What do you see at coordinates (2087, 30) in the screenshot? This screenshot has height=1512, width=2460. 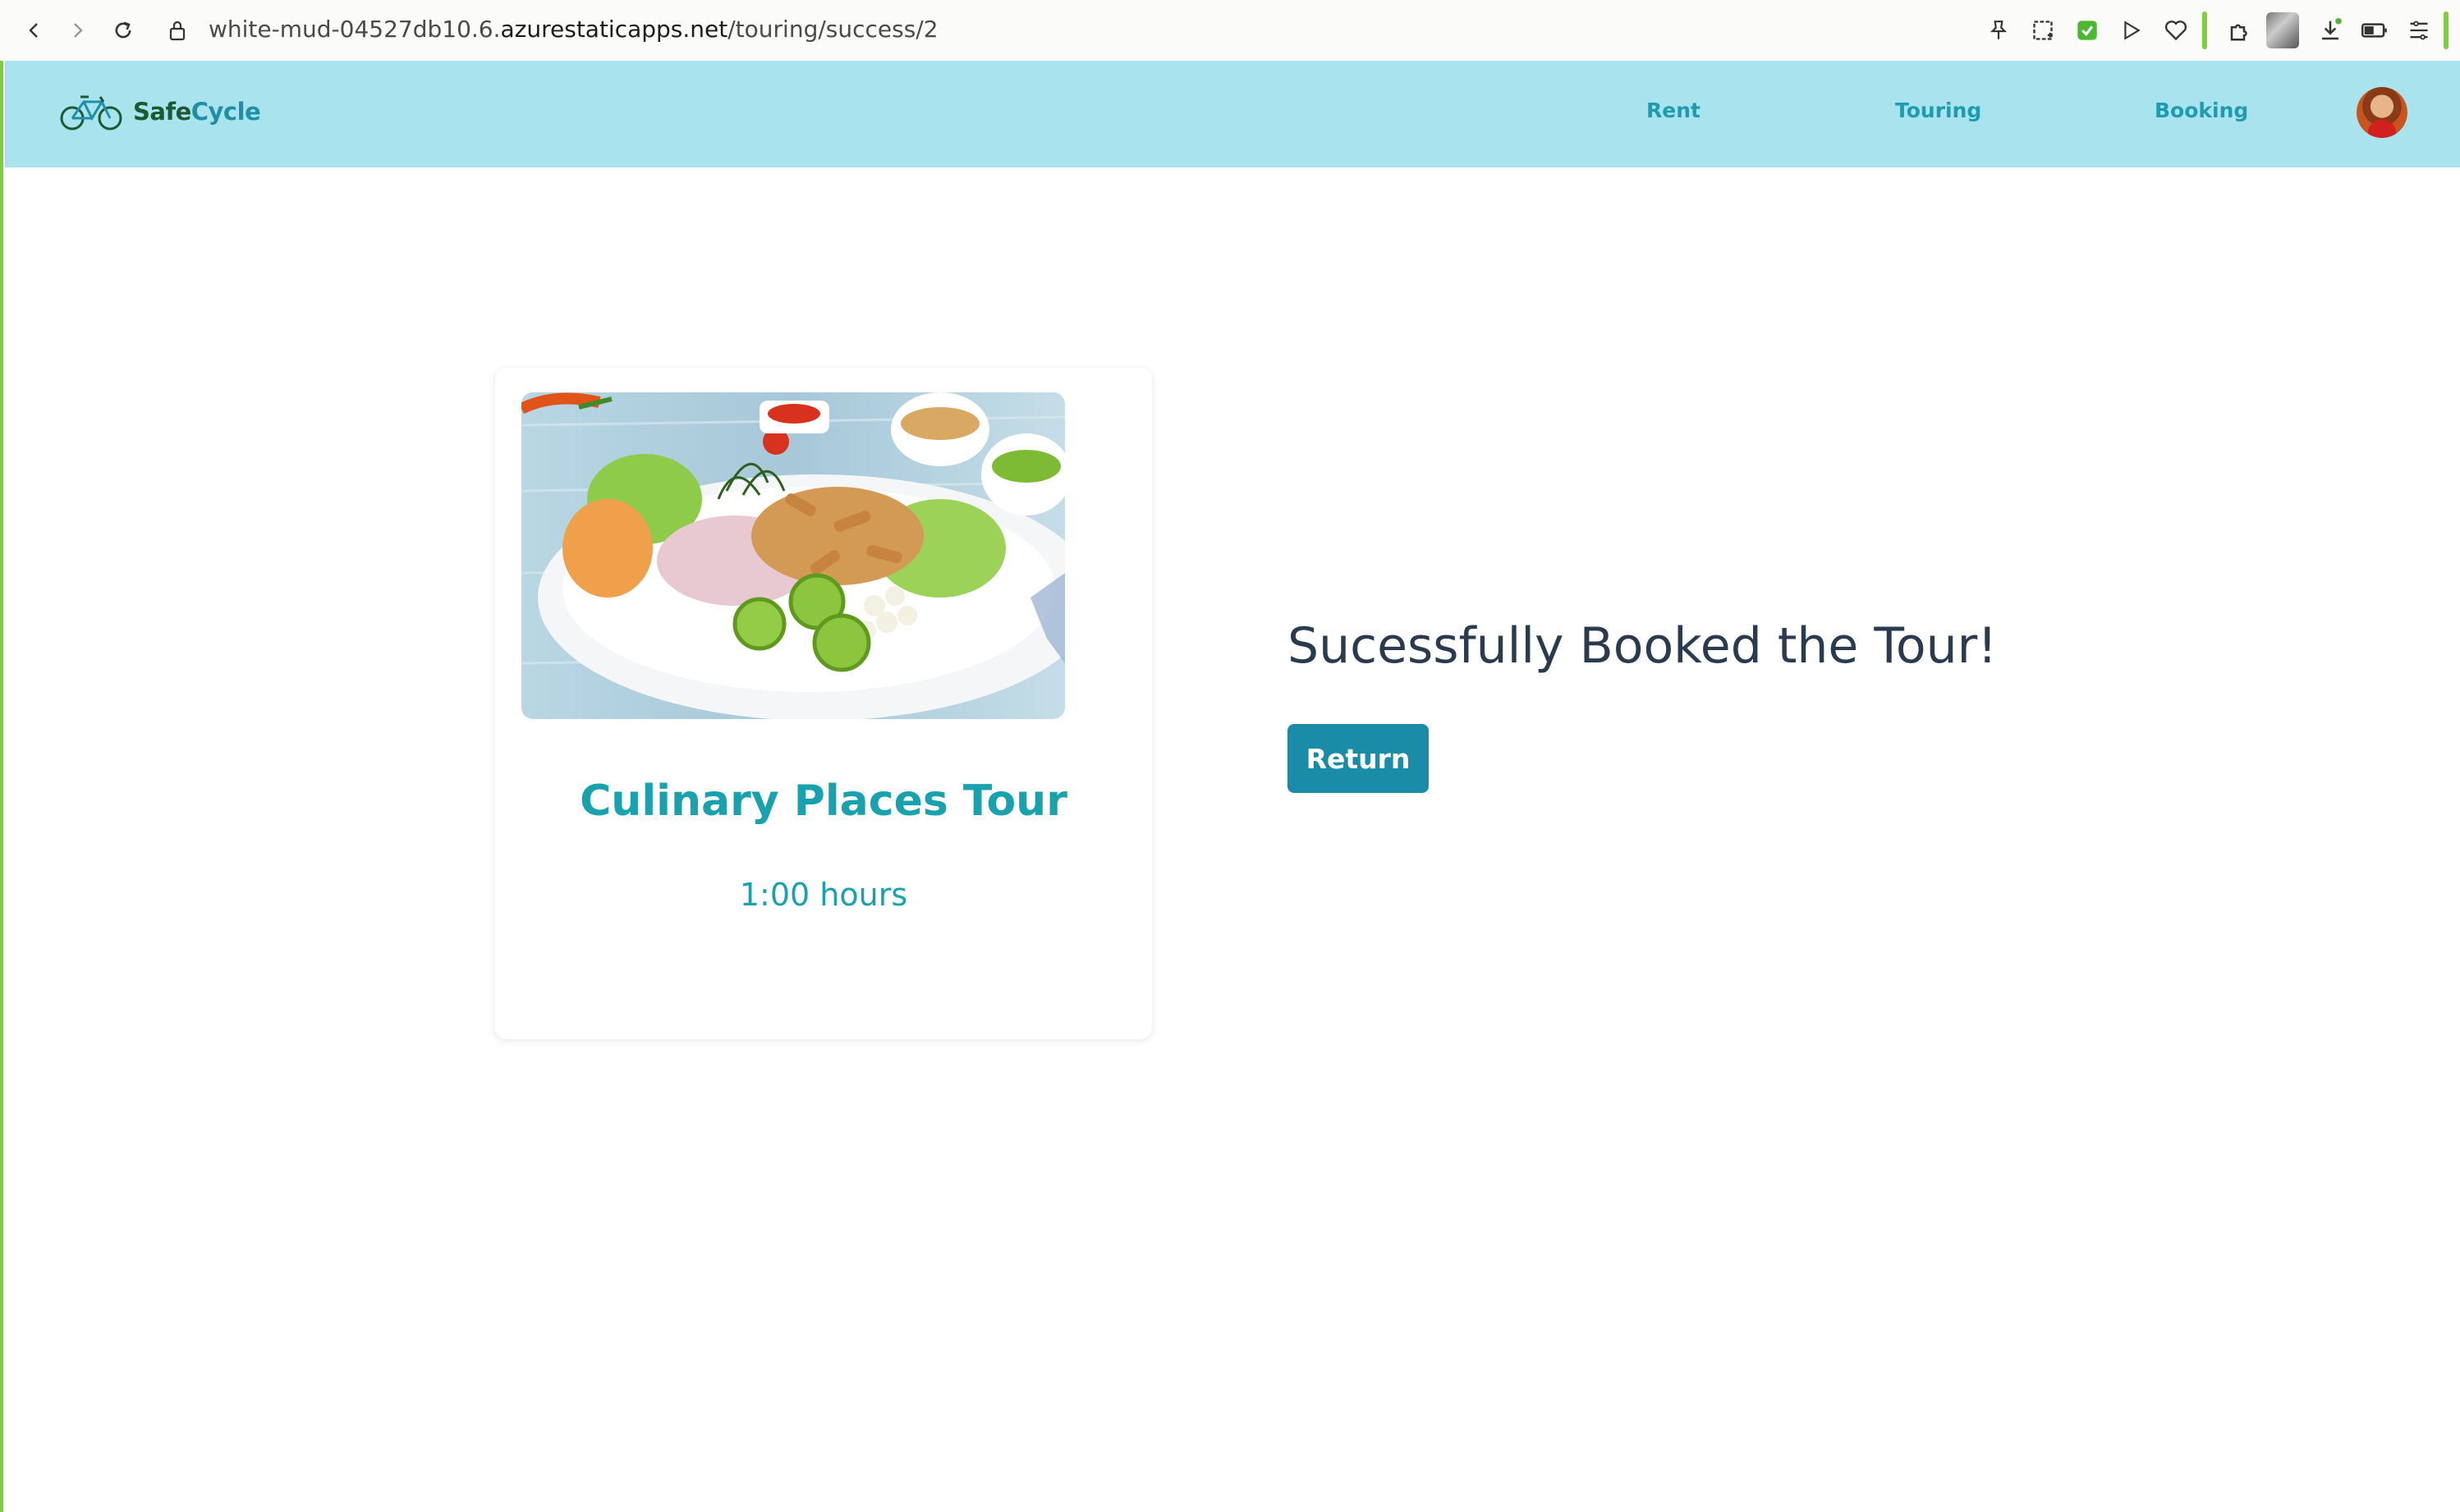 I see `shield-check-icon` at bounding box center [2087, 30].